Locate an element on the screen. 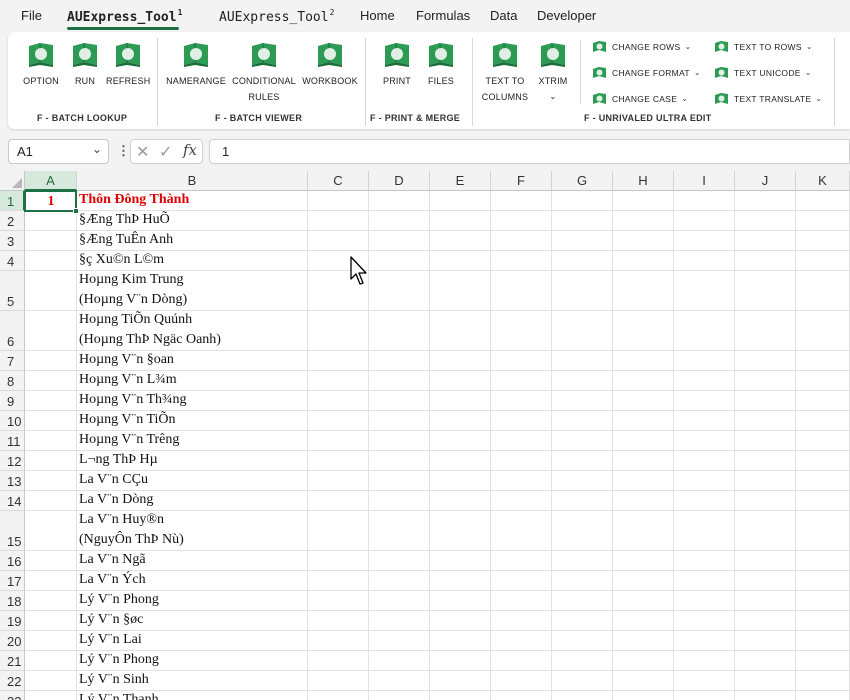 Image resolution: width=850 pixels, height=700 pixels. cell-b-text: La V¨n Ých is located at coordinates (112, 580).